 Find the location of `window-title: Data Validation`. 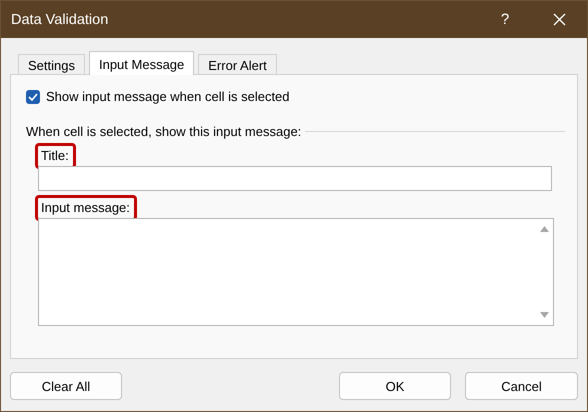

window-title: Data Validation is located at coordinates (60, 20).